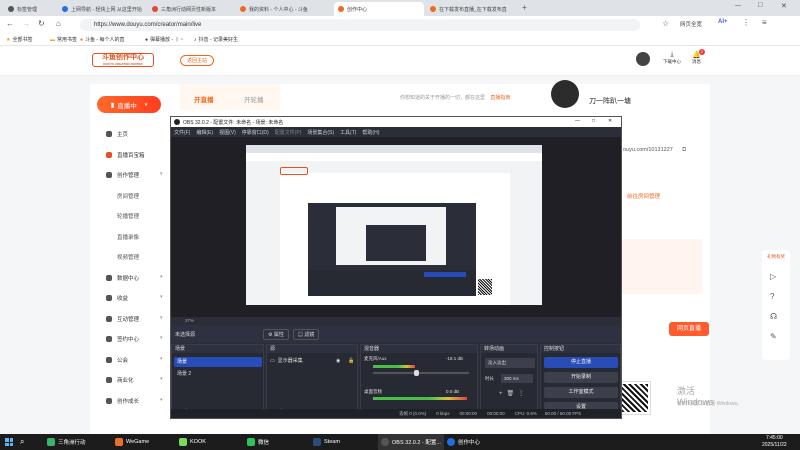 The width and height of the screenshot is (800, 450). Describe the element at coordinates (643, 196) in the screenshot. I see `room-manage-link: 前往房间管理` at that location.